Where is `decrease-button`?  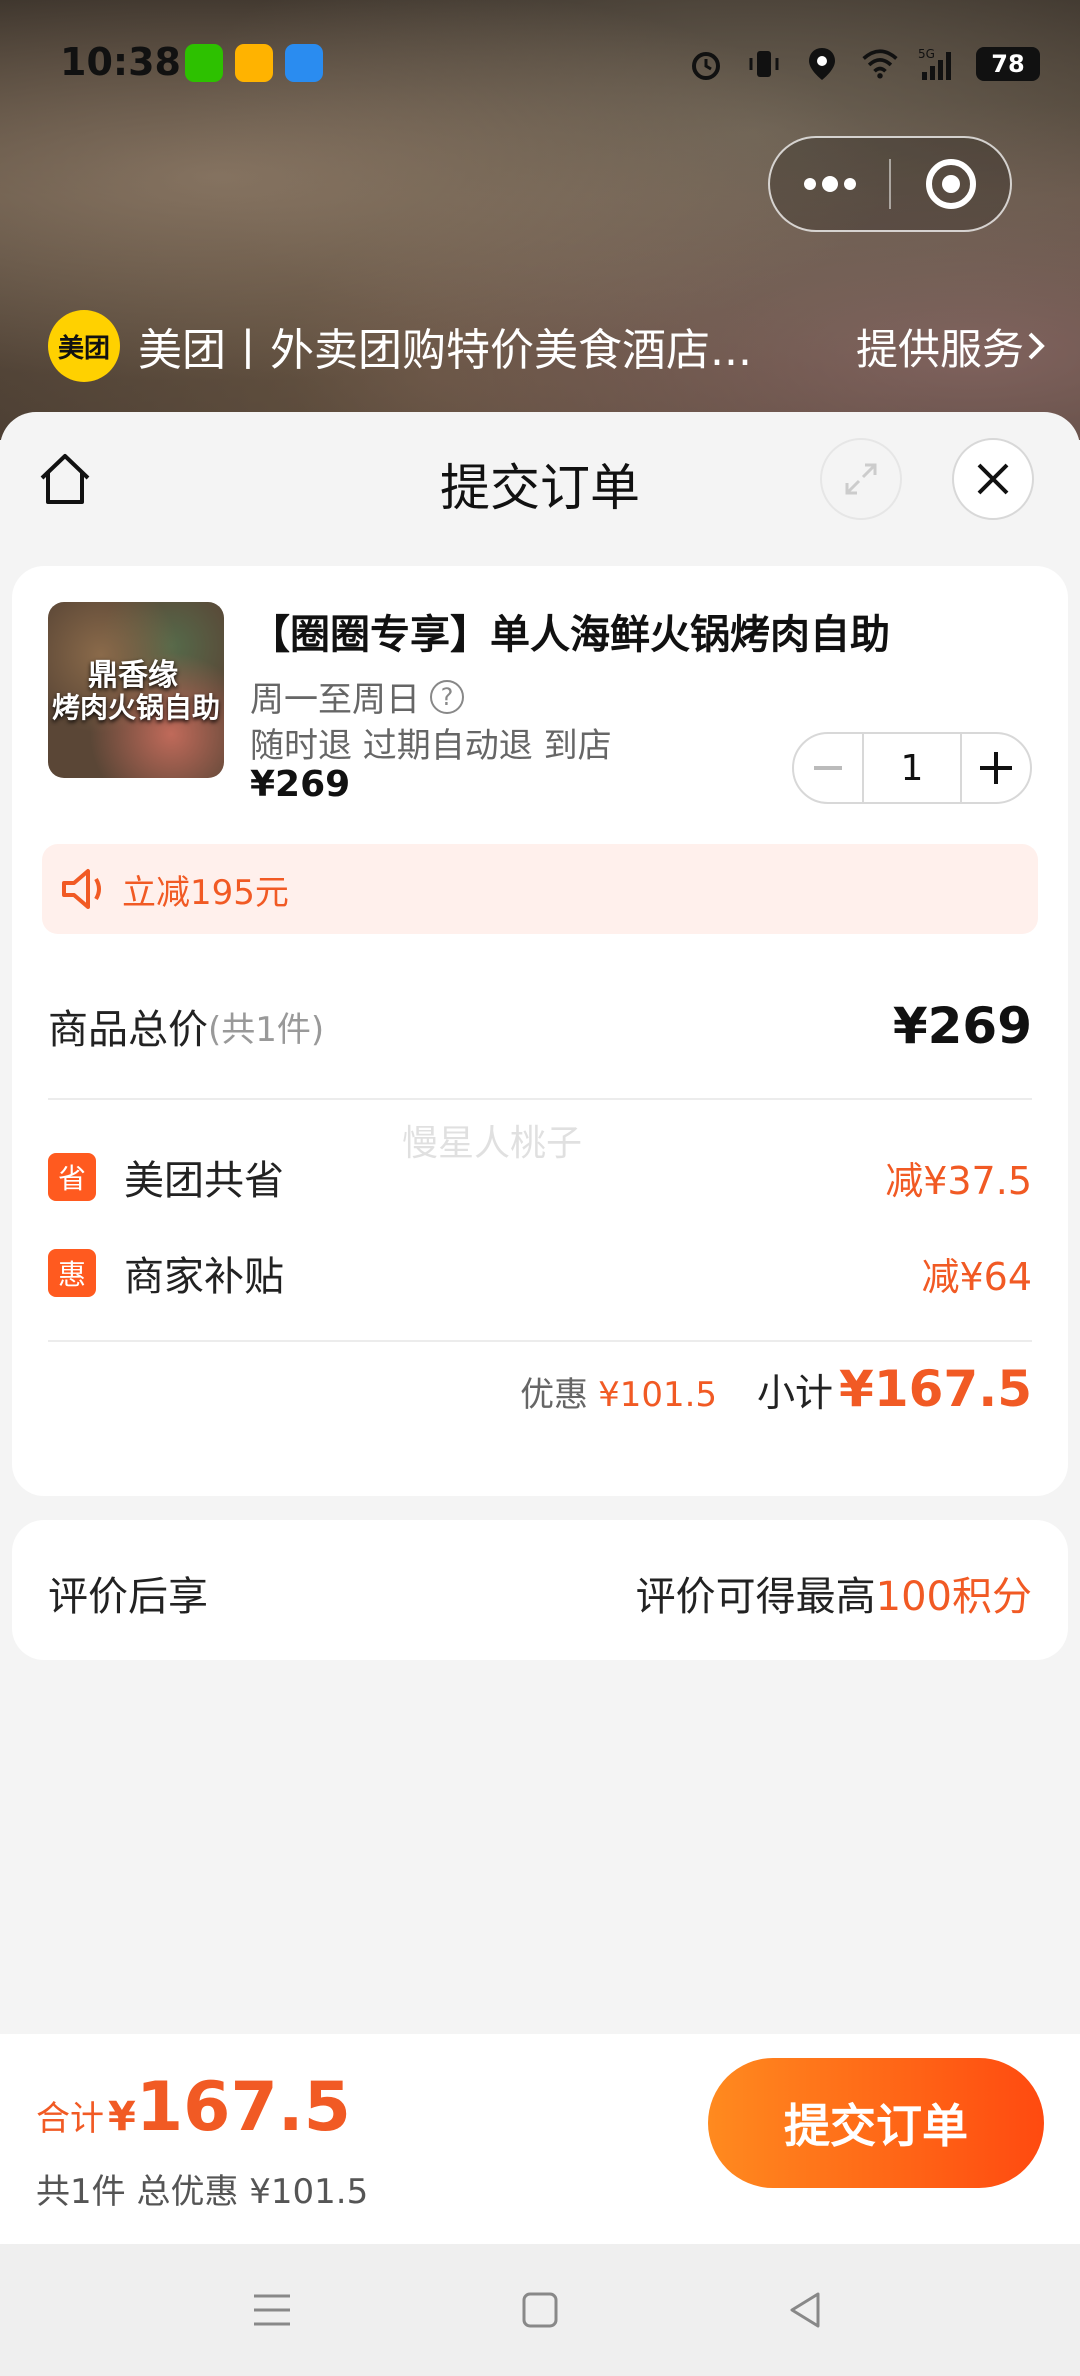 decrease-button is located at coordinates (828, 768).